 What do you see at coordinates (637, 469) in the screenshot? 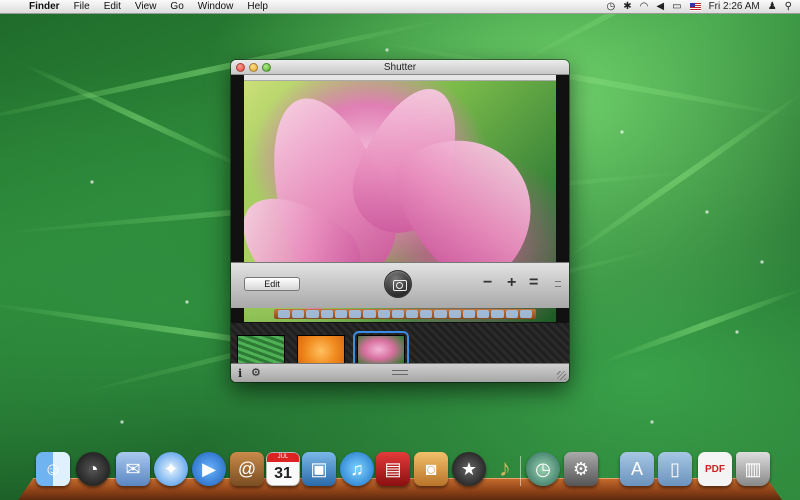
I see `applications-folder-icon: A` at bounding box center [637, 469].